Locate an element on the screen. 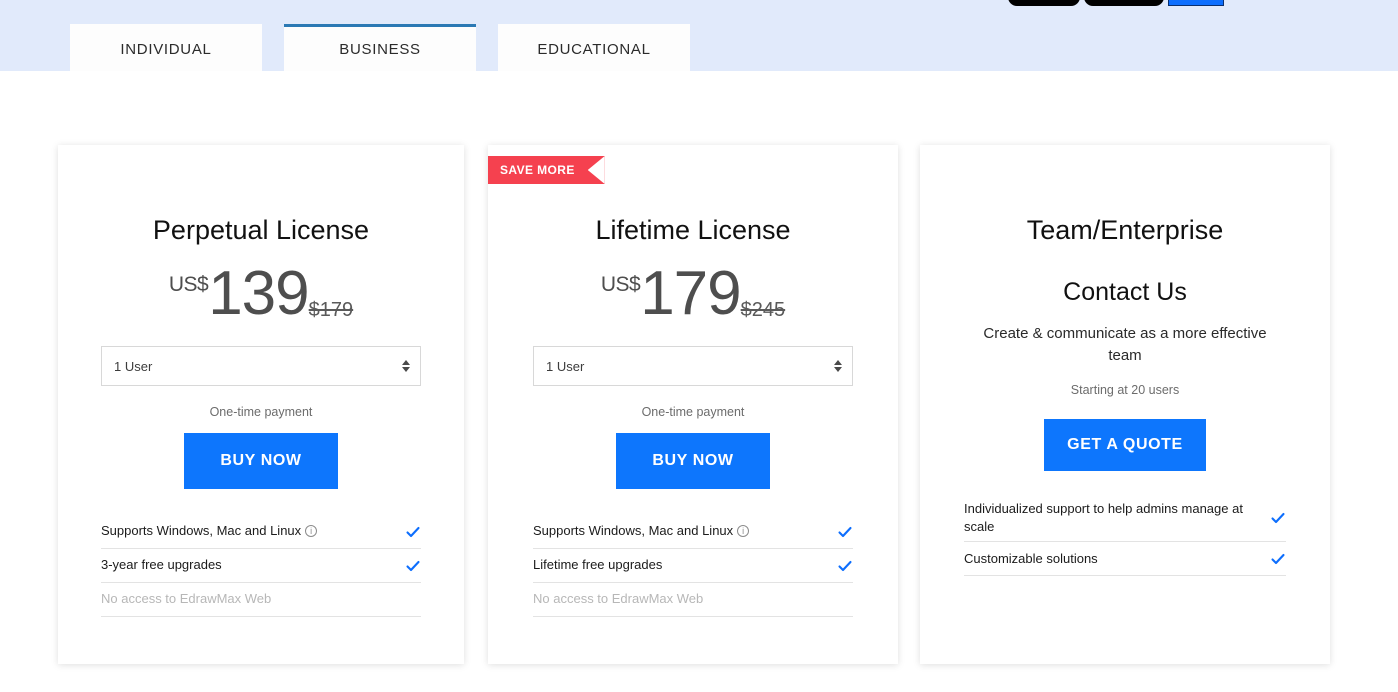 Image resolution: width=1398 pixels, height=692 pixels. tab-label: BUSINESS is located at coordinates (380, 49).